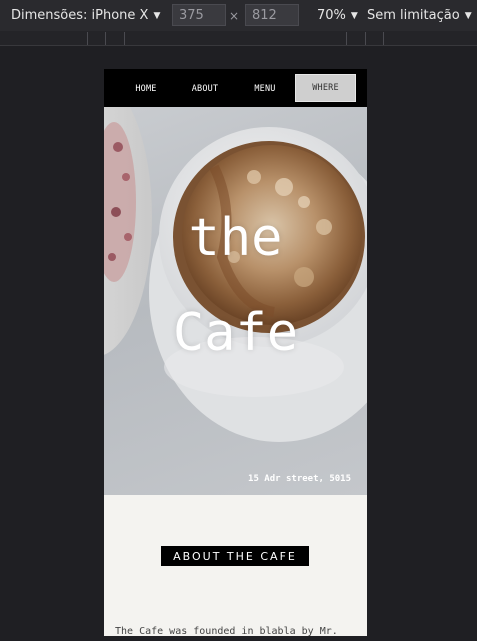 The image size is (477, 641). I want to click on width-input: 375, so click(199, 15).